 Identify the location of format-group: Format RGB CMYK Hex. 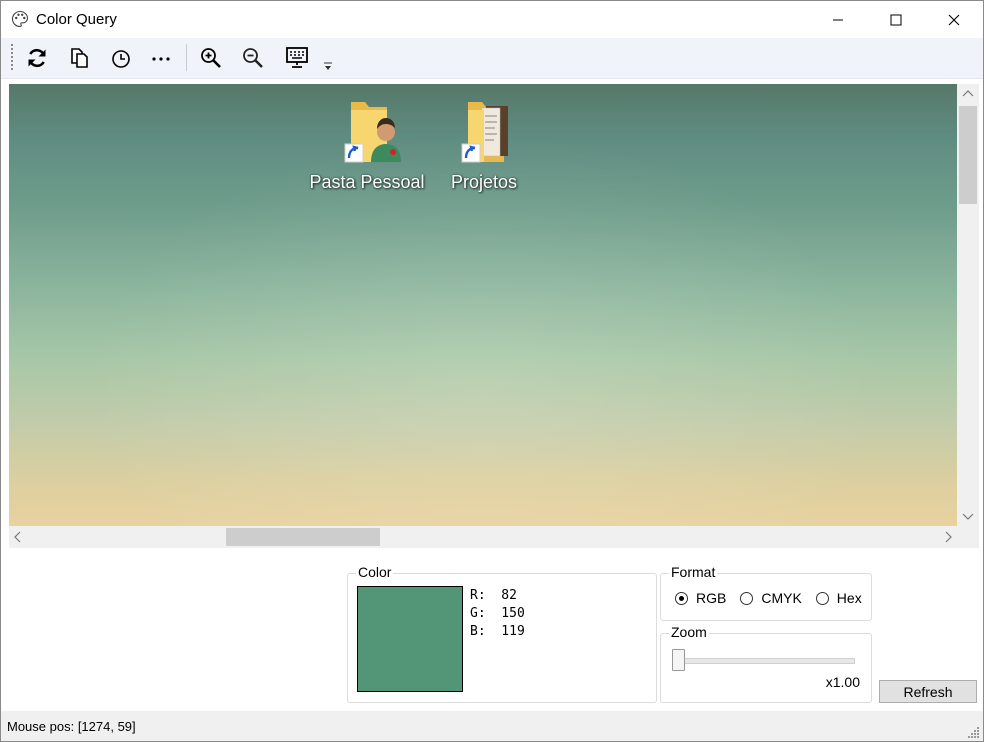
(766, 592).